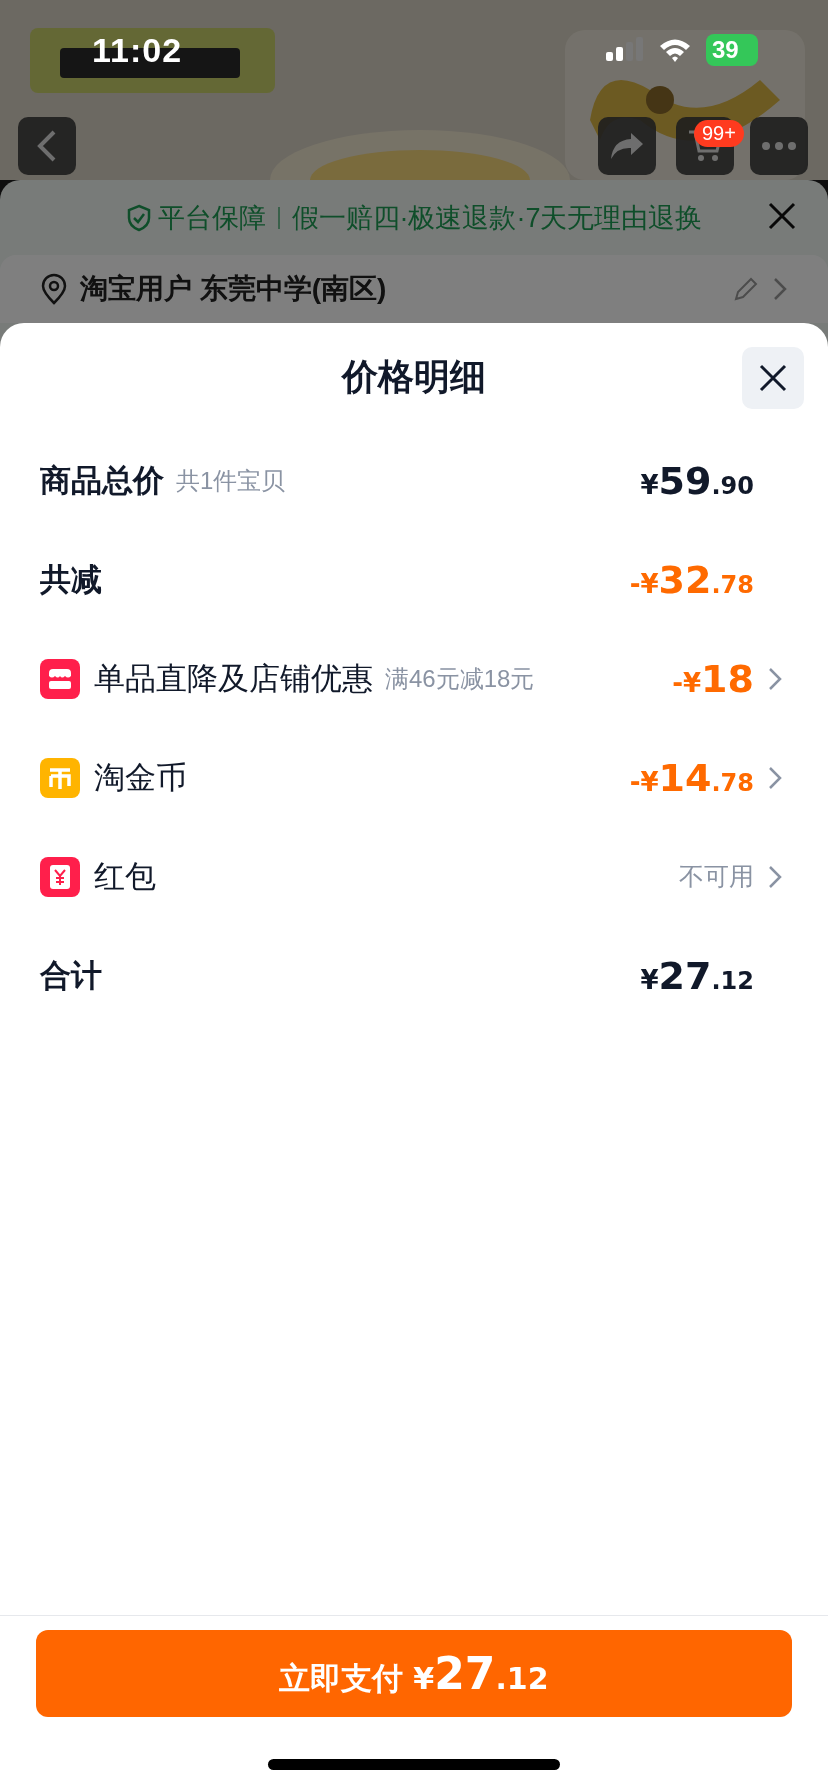 Image resolution: width=828 pixels, height=1792 pixels. I want to click on close-button, so click(773, 378).